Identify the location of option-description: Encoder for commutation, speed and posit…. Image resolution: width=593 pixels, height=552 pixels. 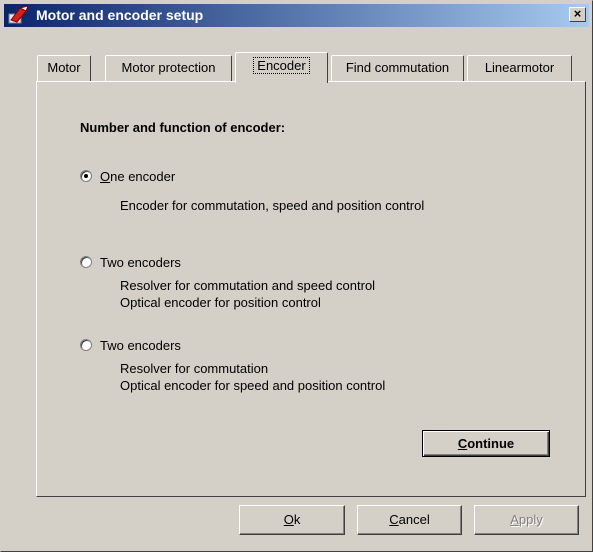
(272, 205).